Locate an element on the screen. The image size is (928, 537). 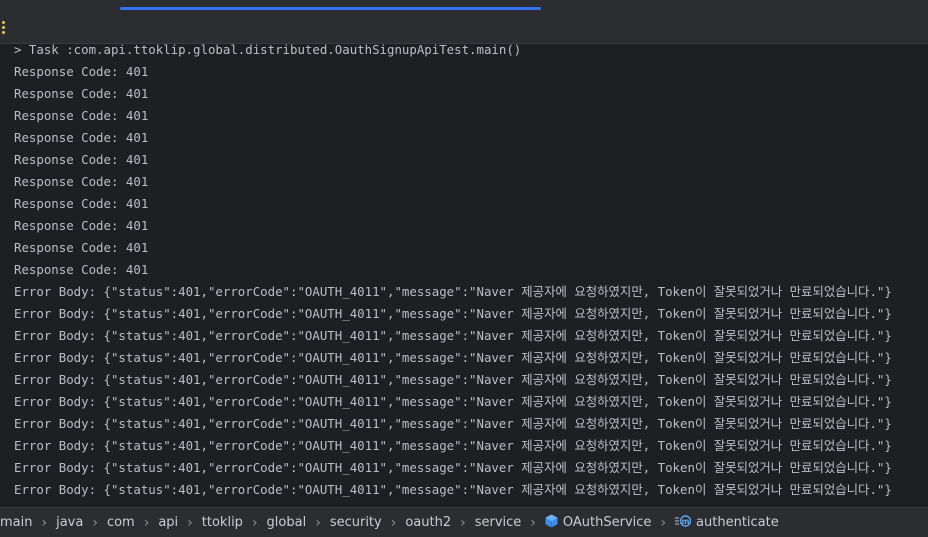
breadcrumb-item-main: main is located at coordinates (16, 522).